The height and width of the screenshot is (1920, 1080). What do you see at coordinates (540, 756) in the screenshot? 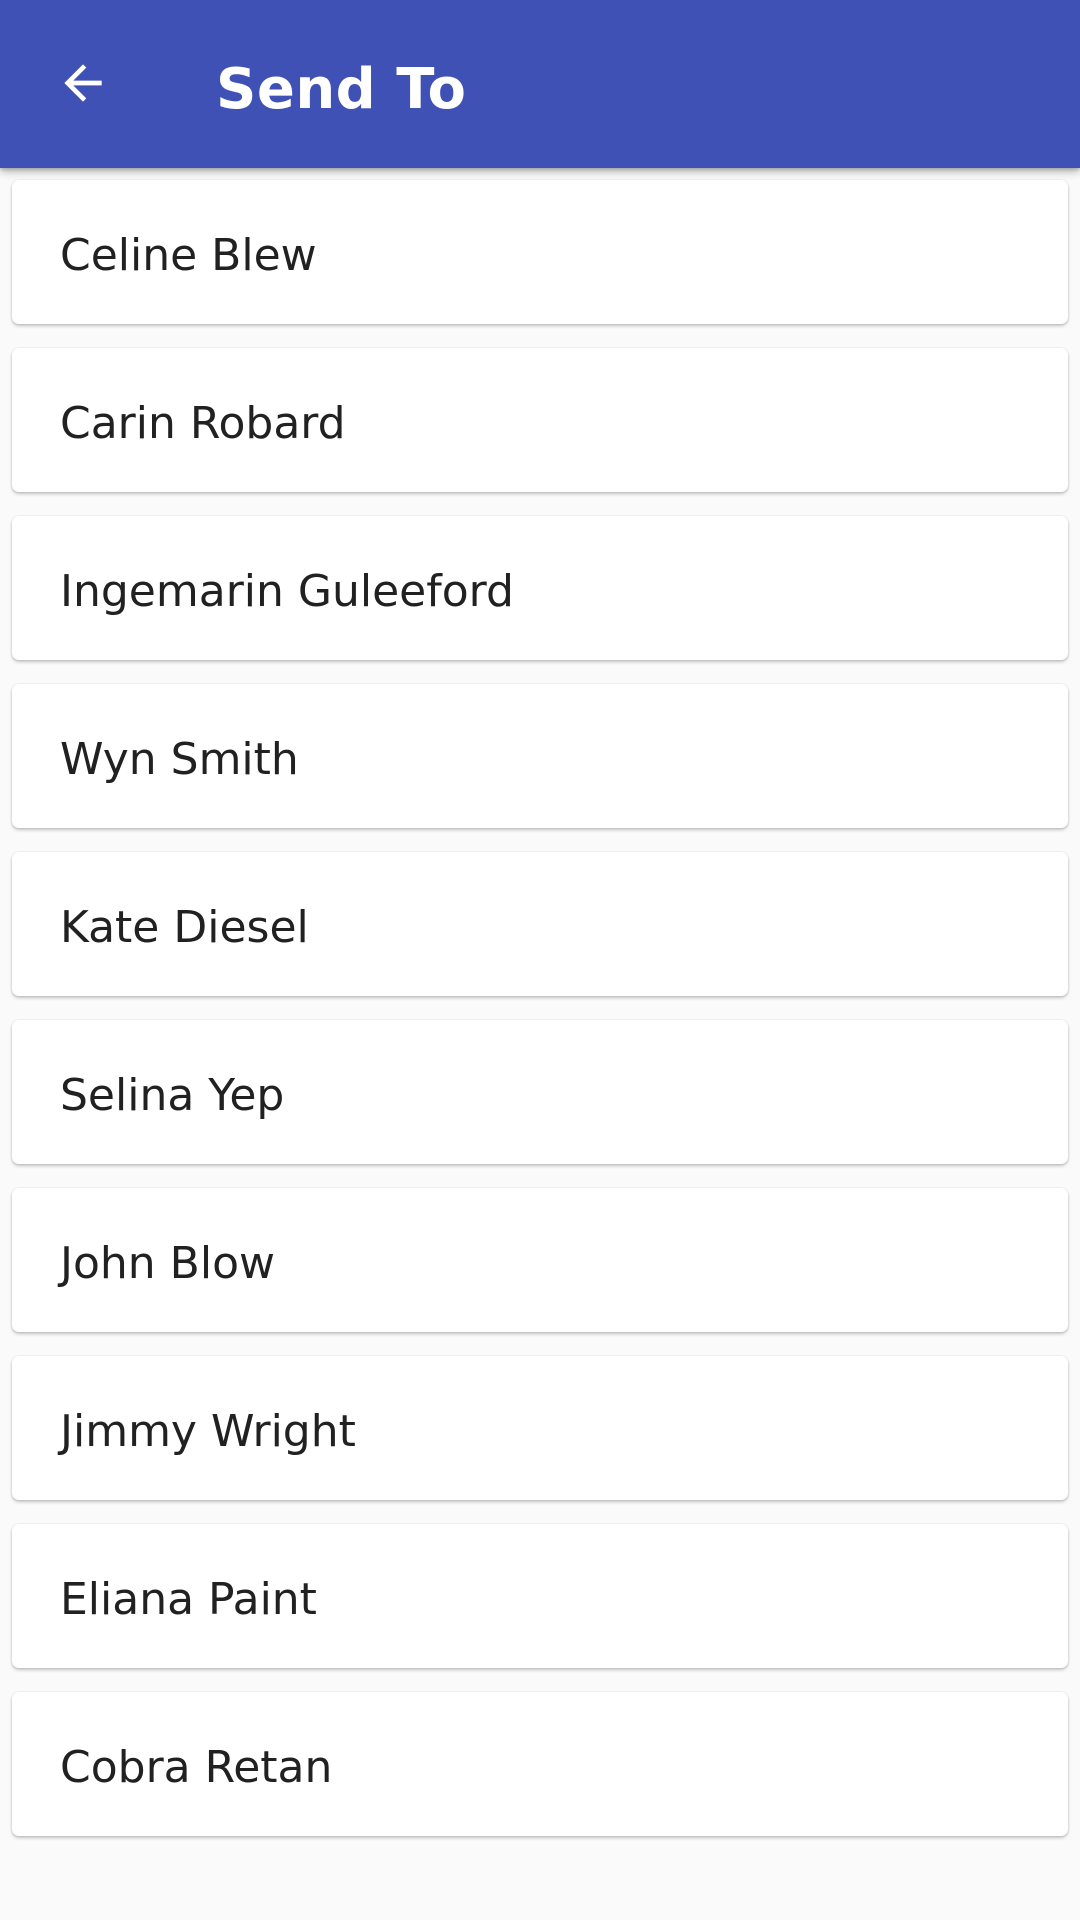
I see `contact-list-item: Wyn Smith` at bounding box center [540, 756].